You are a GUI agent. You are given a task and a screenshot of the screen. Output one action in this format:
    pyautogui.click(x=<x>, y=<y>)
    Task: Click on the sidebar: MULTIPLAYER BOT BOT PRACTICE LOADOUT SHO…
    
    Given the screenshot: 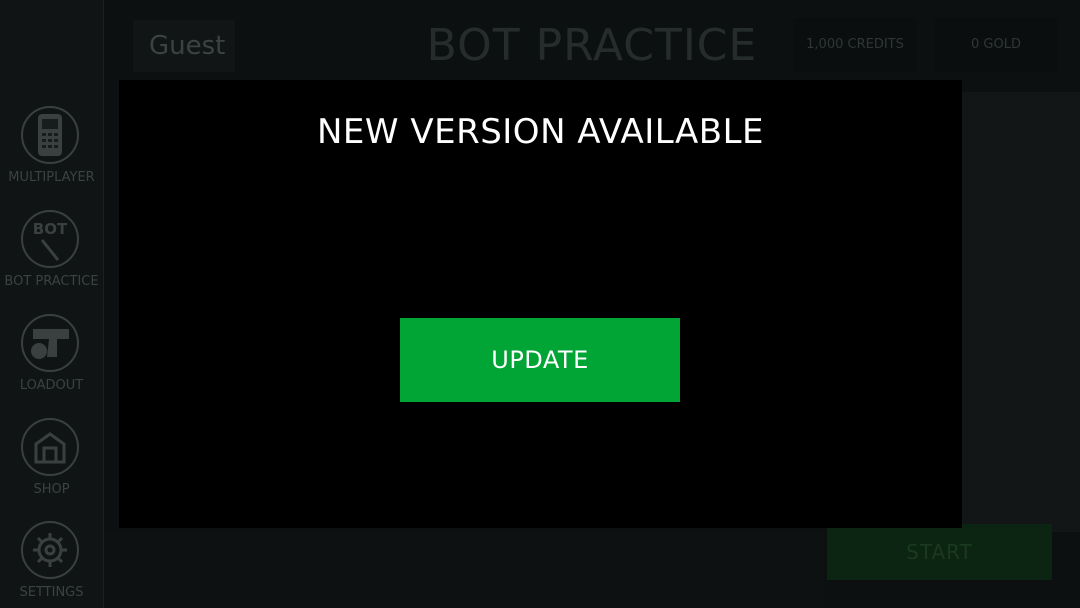 What is the action you would take?
    pyautogui.click(x=52, y=304)
    